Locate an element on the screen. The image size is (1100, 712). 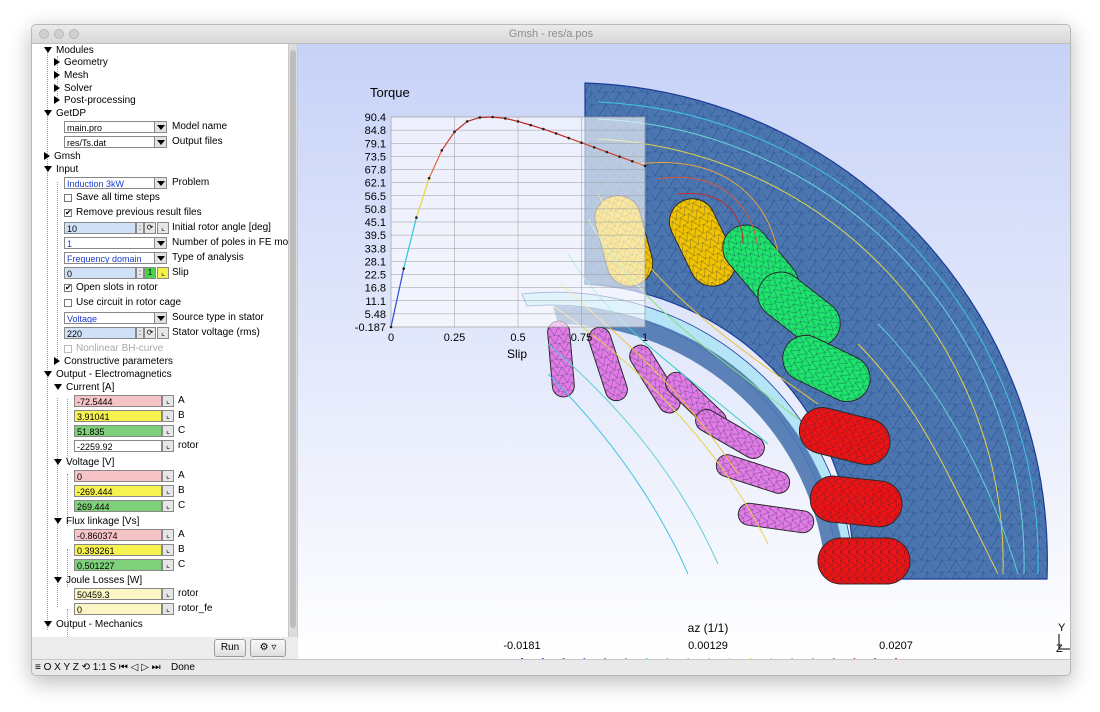
use-circuit-checkbox is located at coordinates (68, 303).